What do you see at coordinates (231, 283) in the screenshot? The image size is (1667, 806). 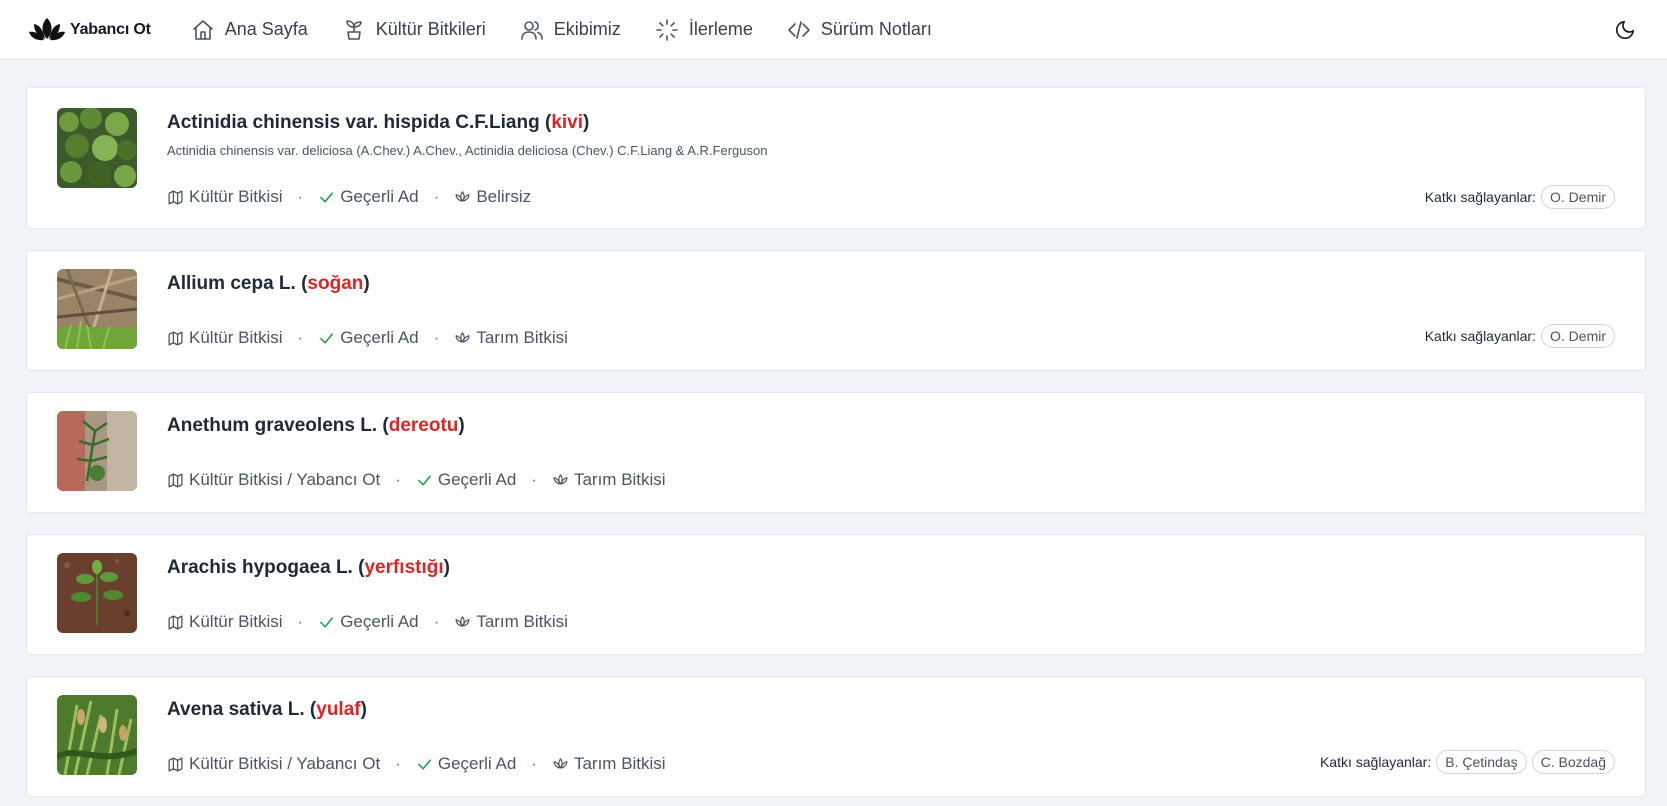 I see `scientific-name: Allium cepa L.` at bounding box center [231, 283].